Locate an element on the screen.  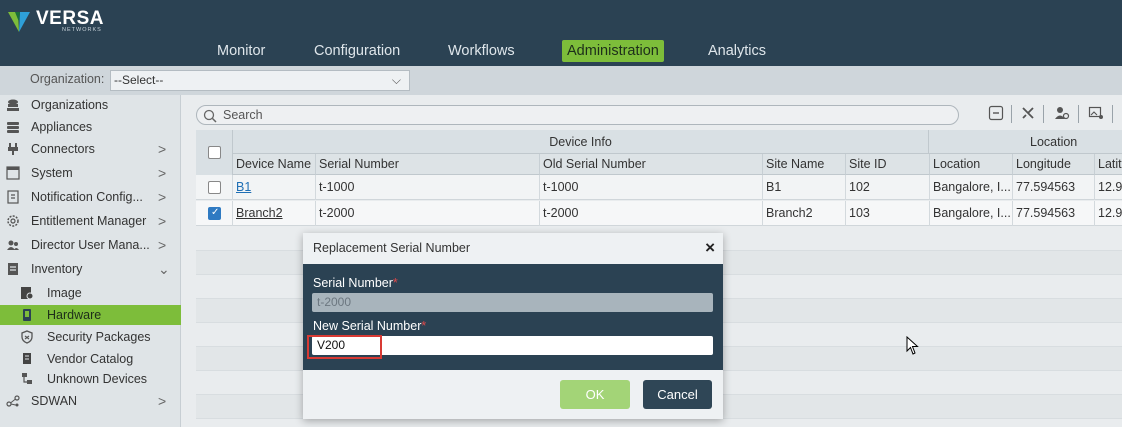
new-serial-number-field: V200 is located at coordinates (512, 345).